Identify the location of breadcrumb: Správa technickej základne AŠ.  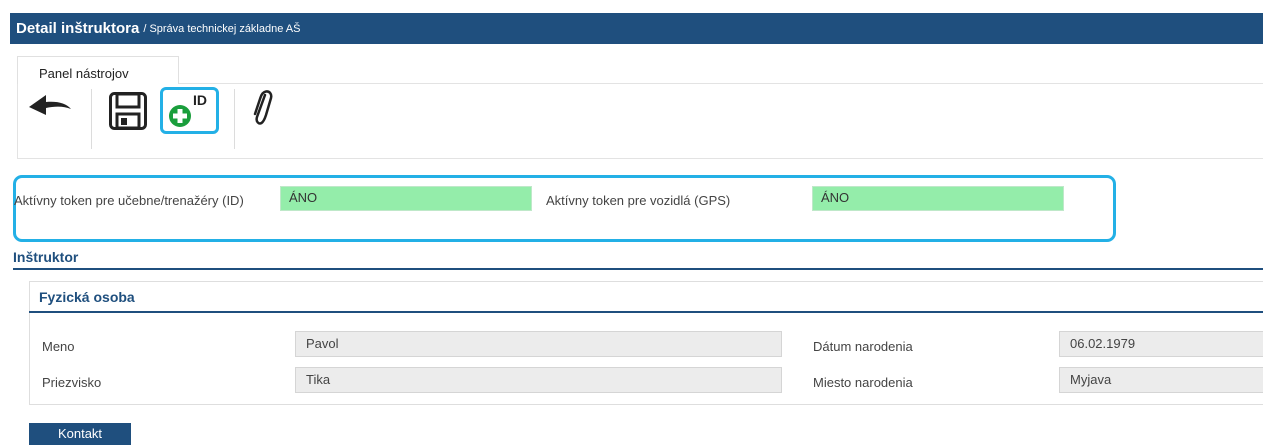
(225, 28).